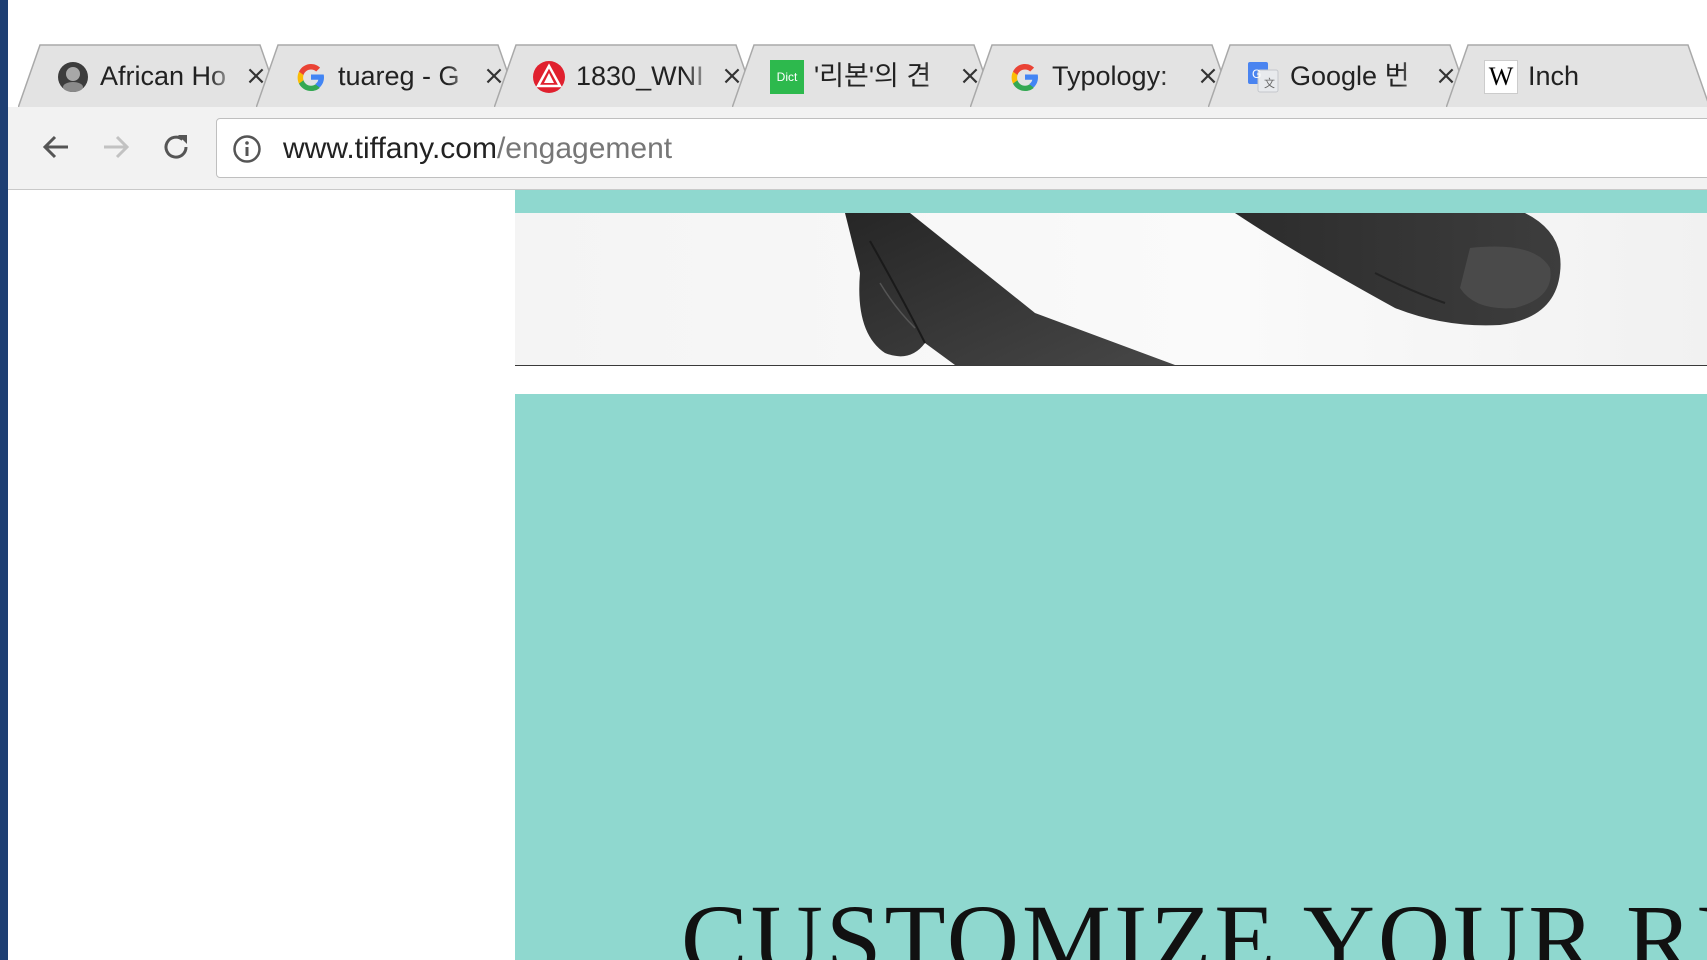 This screenshot has width=1707, height=960. I want to click on tab-google-translate: G文 Google 번 ×, so click(1340, 76).